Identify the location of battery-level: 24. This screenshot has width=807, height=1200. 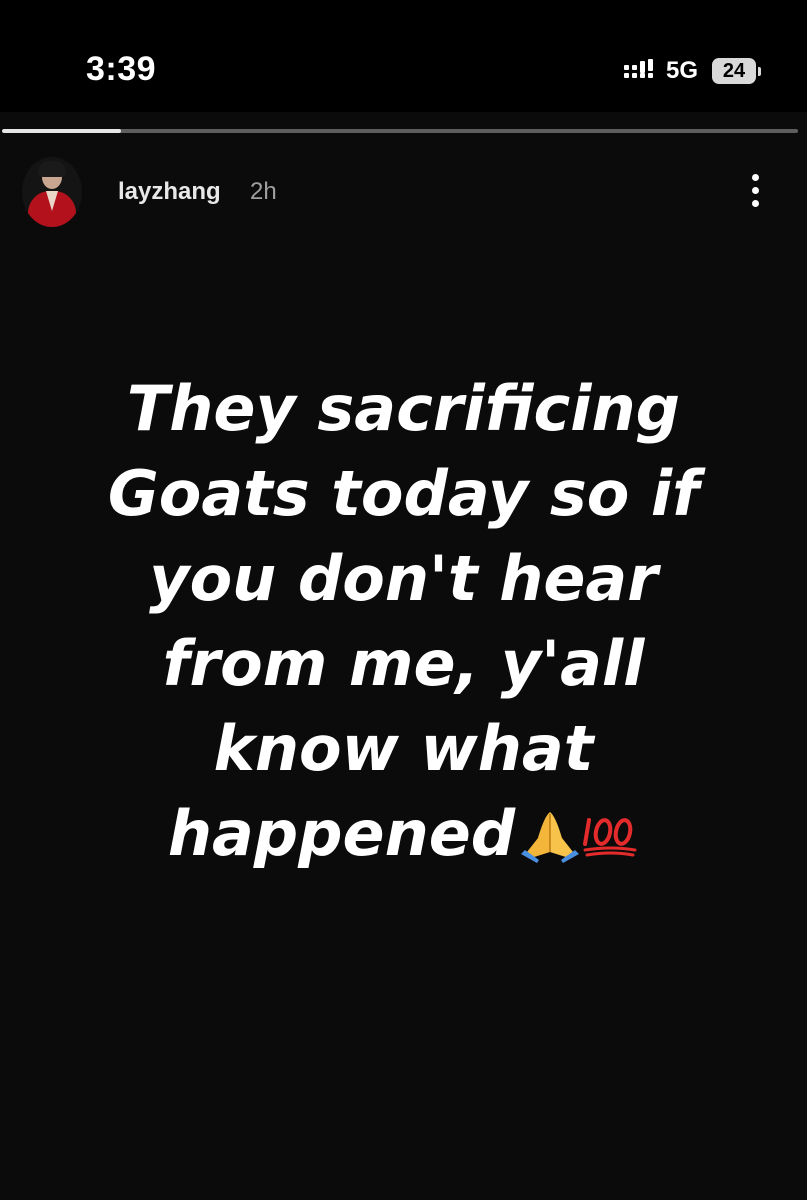
(734, 71).